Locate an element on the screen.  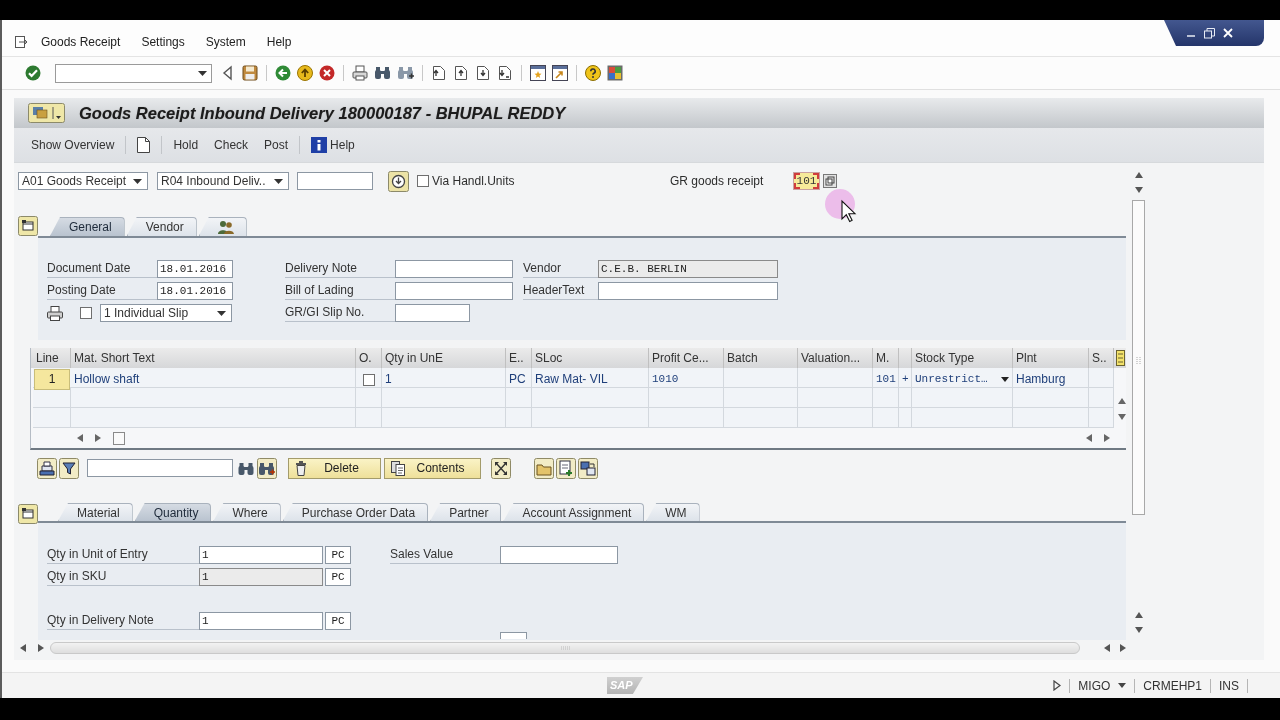
document-icon is located at coordinates (144, 145).